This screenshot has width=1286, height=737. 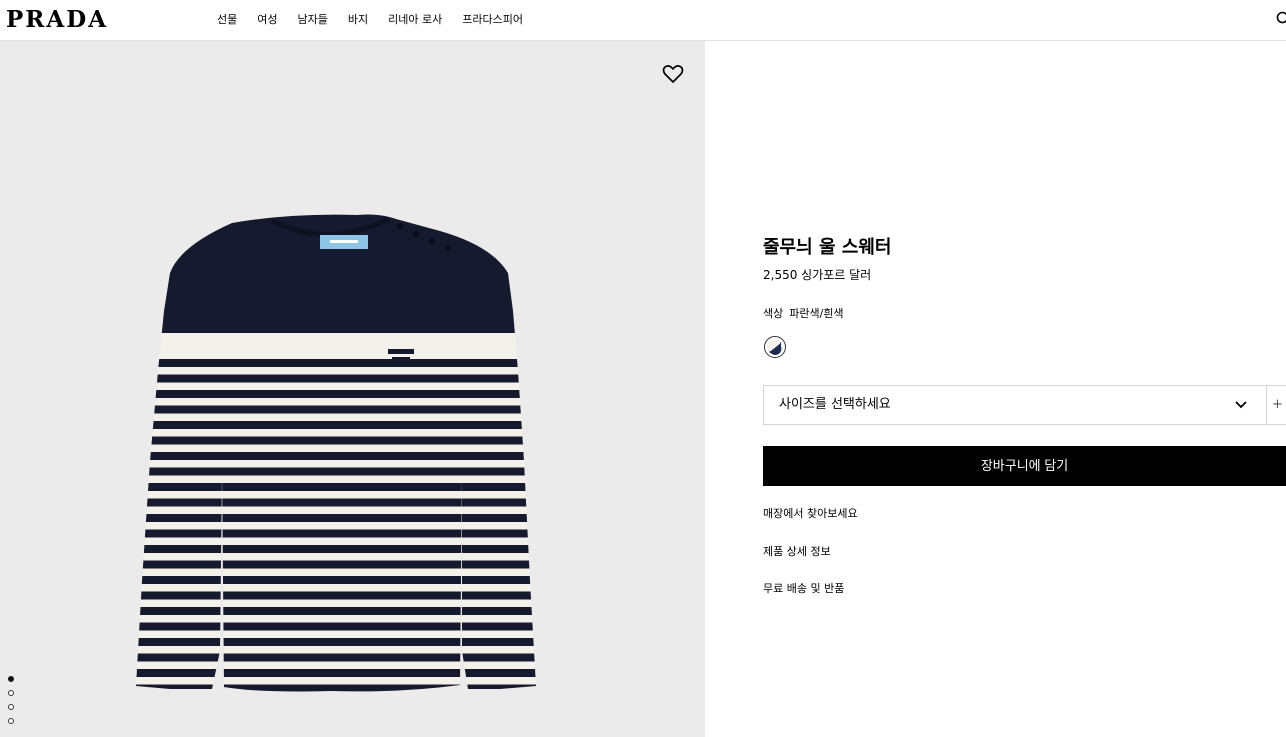 I want to click on product-price: 2,550 싱가포르 달러, so click(x=817, y=275).